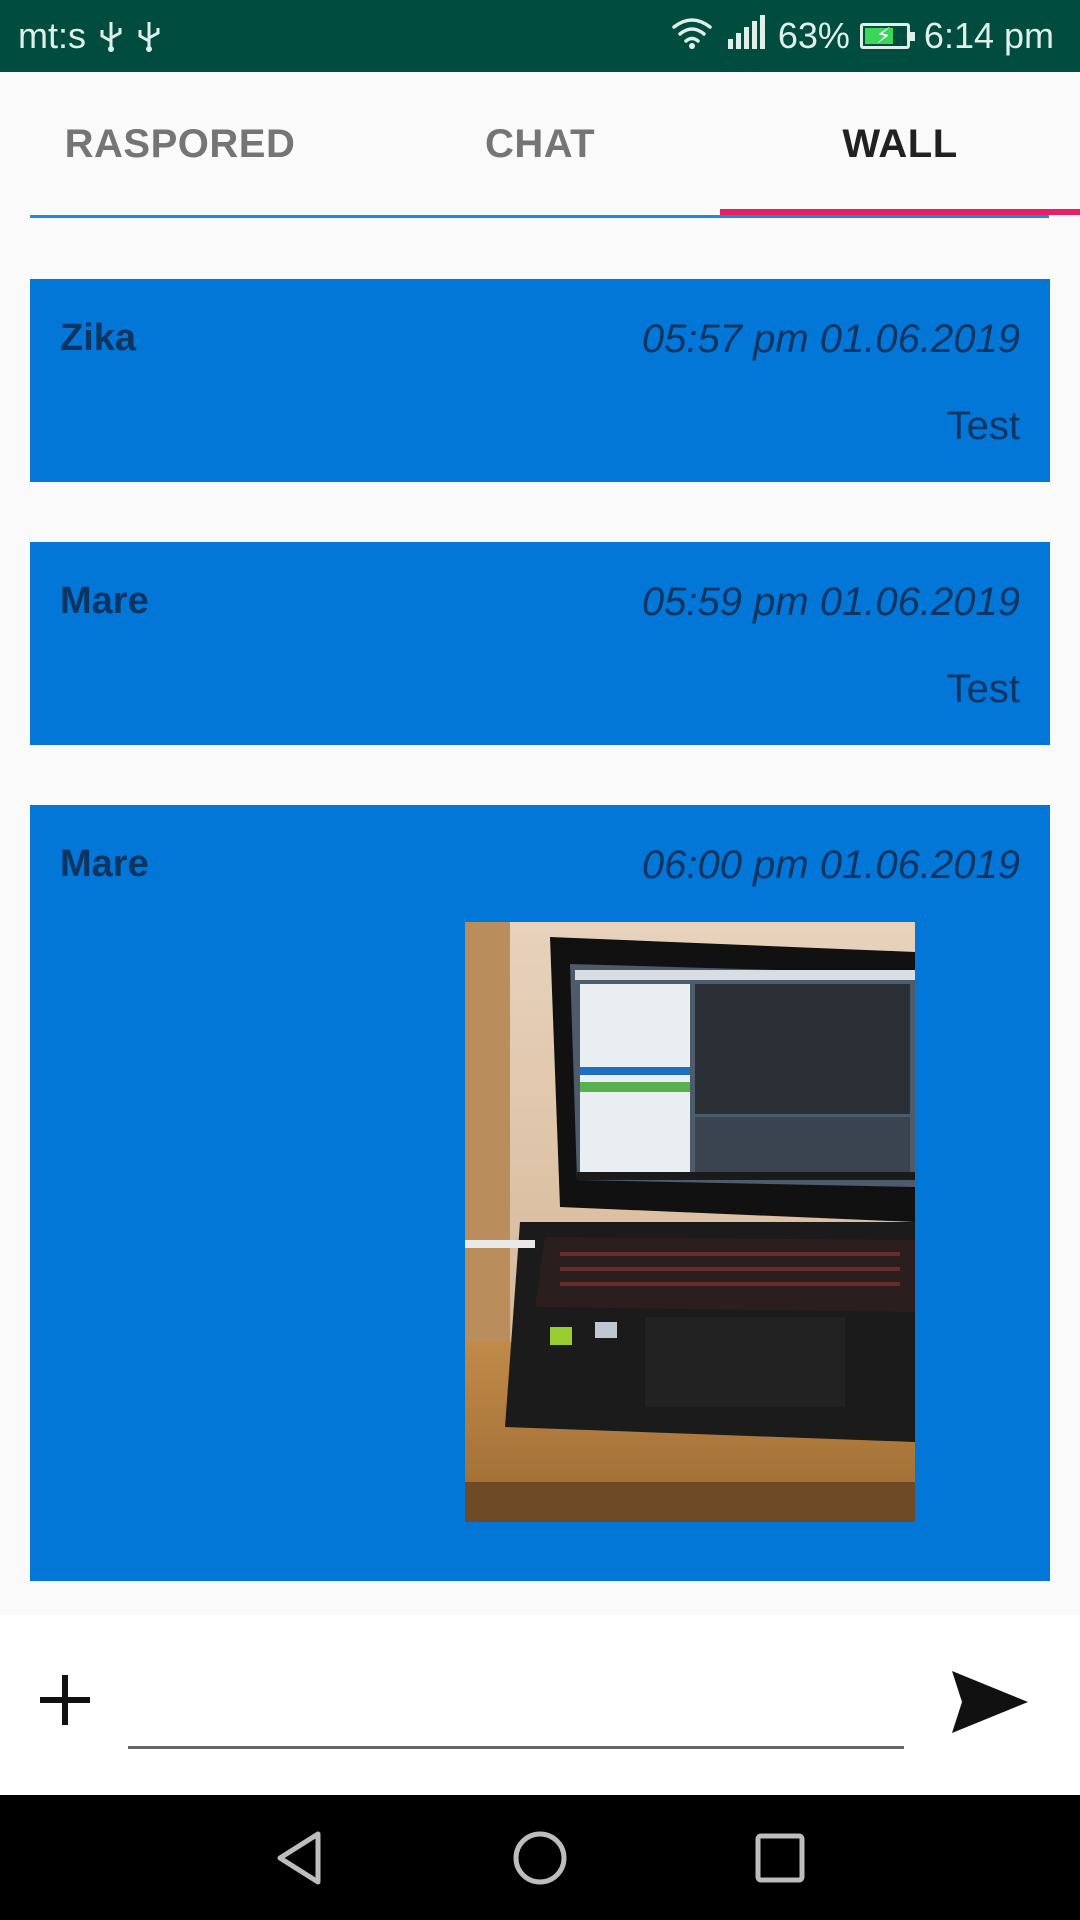 The height and width of the screenshot is (1920, 1080). What do you see at coordinates (900, 212) in the screenshot?
I see `tab-selected-indicator` at bounding box center [900, 212].